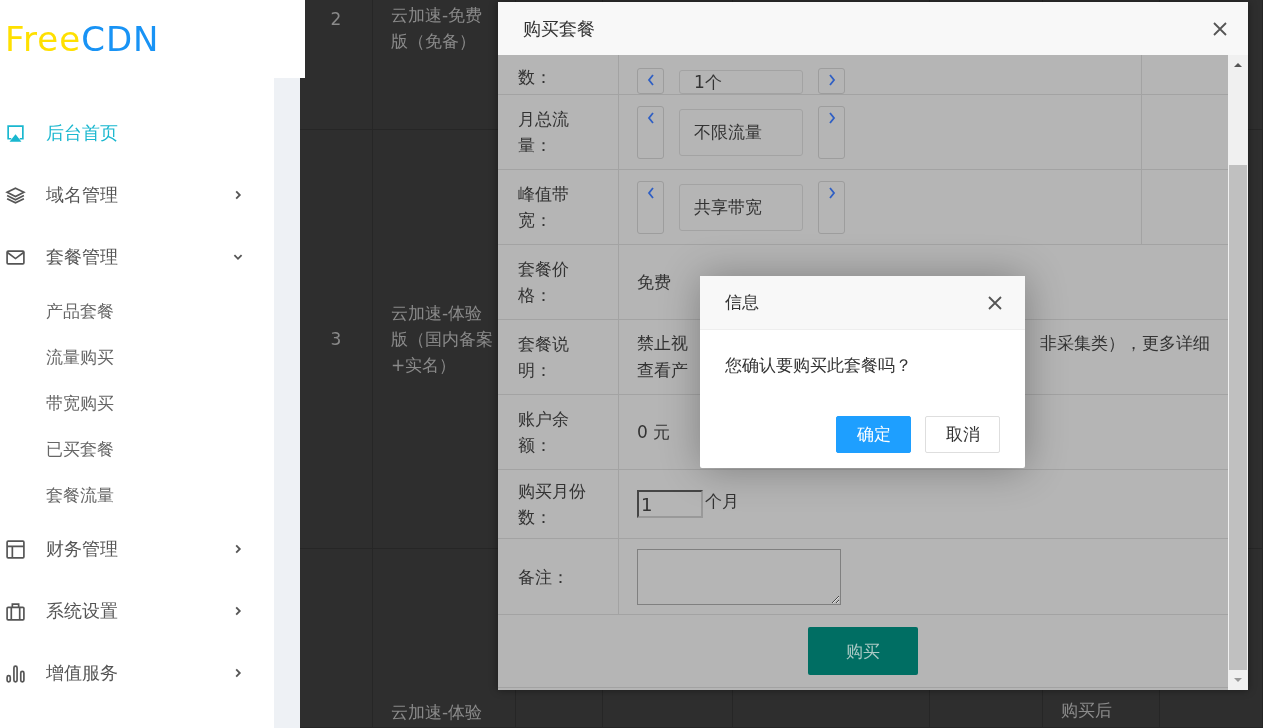 This screenshot has height=728, width=1263. Describe the element at coordinates (818, 365) in the screenshot. I see `dialog-message: 您确认要购买此套餐吗？` at that location.